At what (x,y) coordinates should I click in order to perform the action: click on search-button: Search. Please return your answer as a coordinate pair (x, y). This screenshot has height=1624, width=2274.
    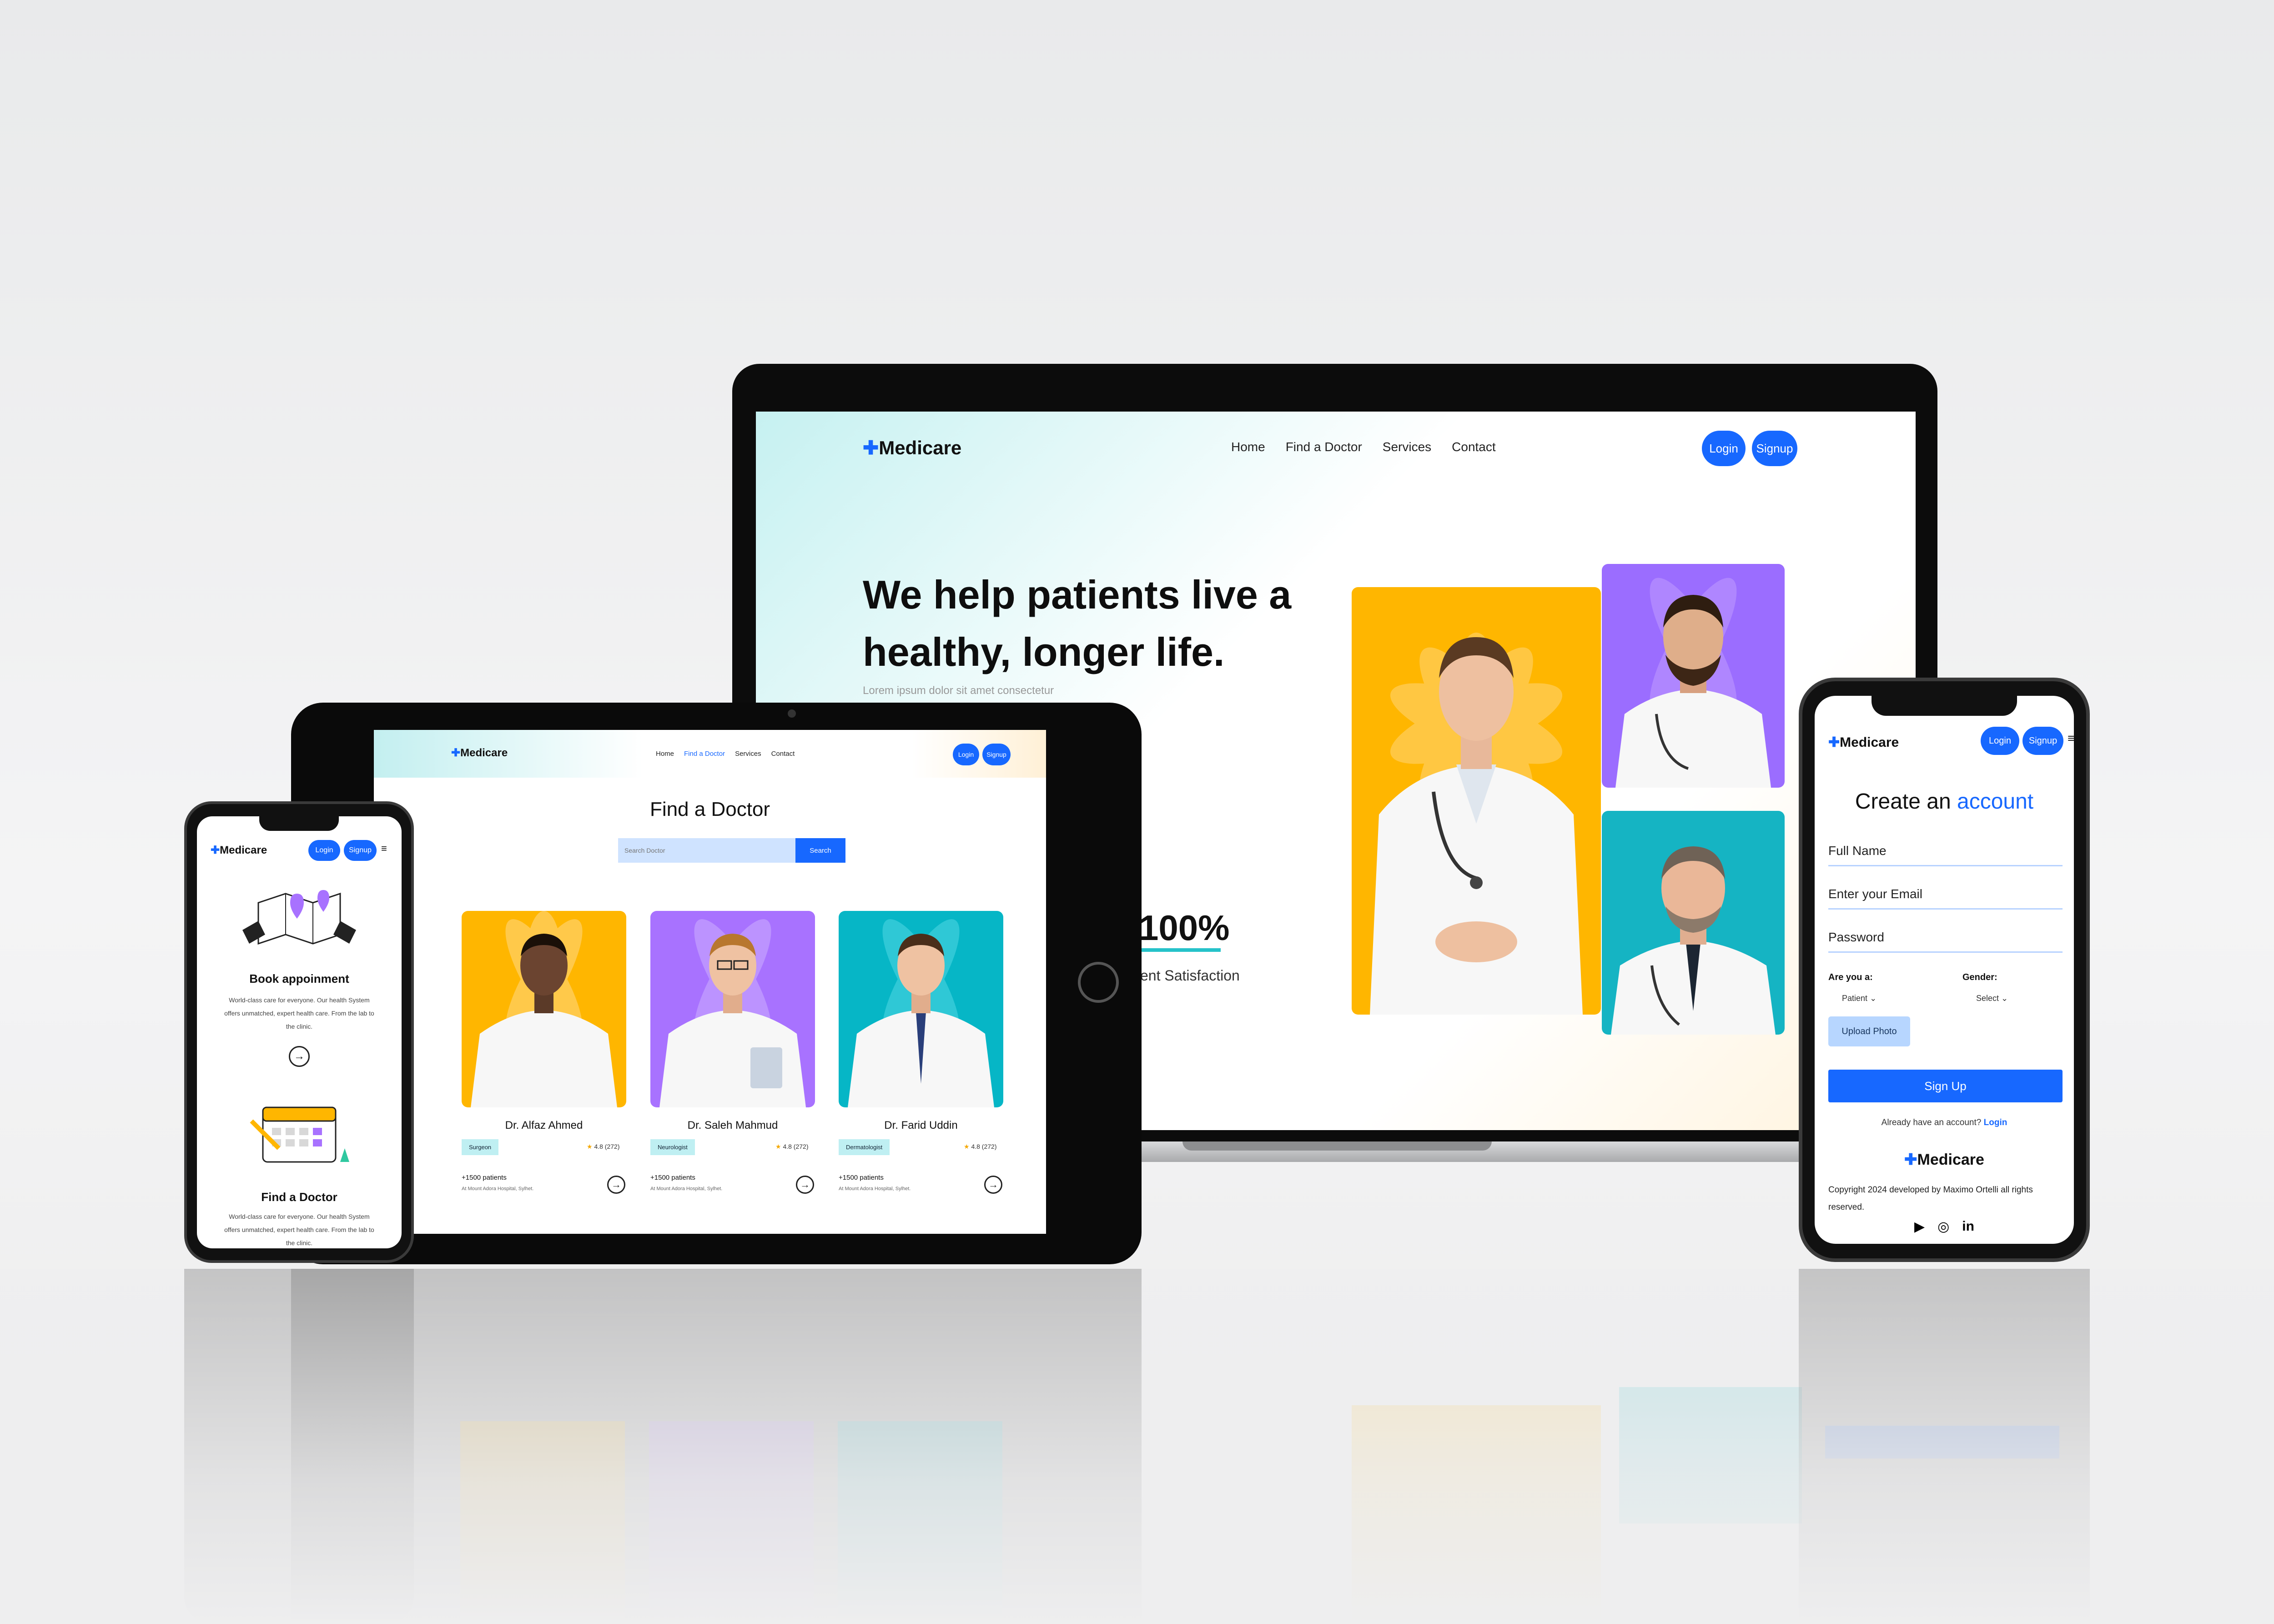
    Looking at the image, I should click on (820, 850).